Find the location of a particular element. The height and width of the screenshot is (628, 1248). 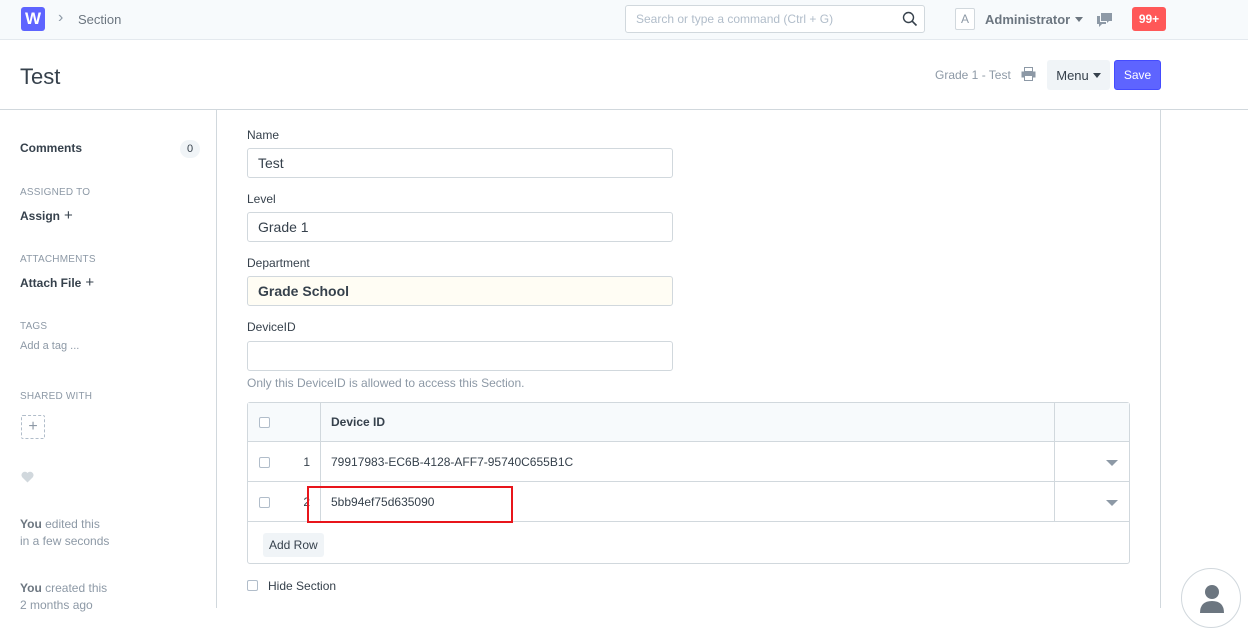

notifications-badge: 99+ is located at coordinates (1149, 19).